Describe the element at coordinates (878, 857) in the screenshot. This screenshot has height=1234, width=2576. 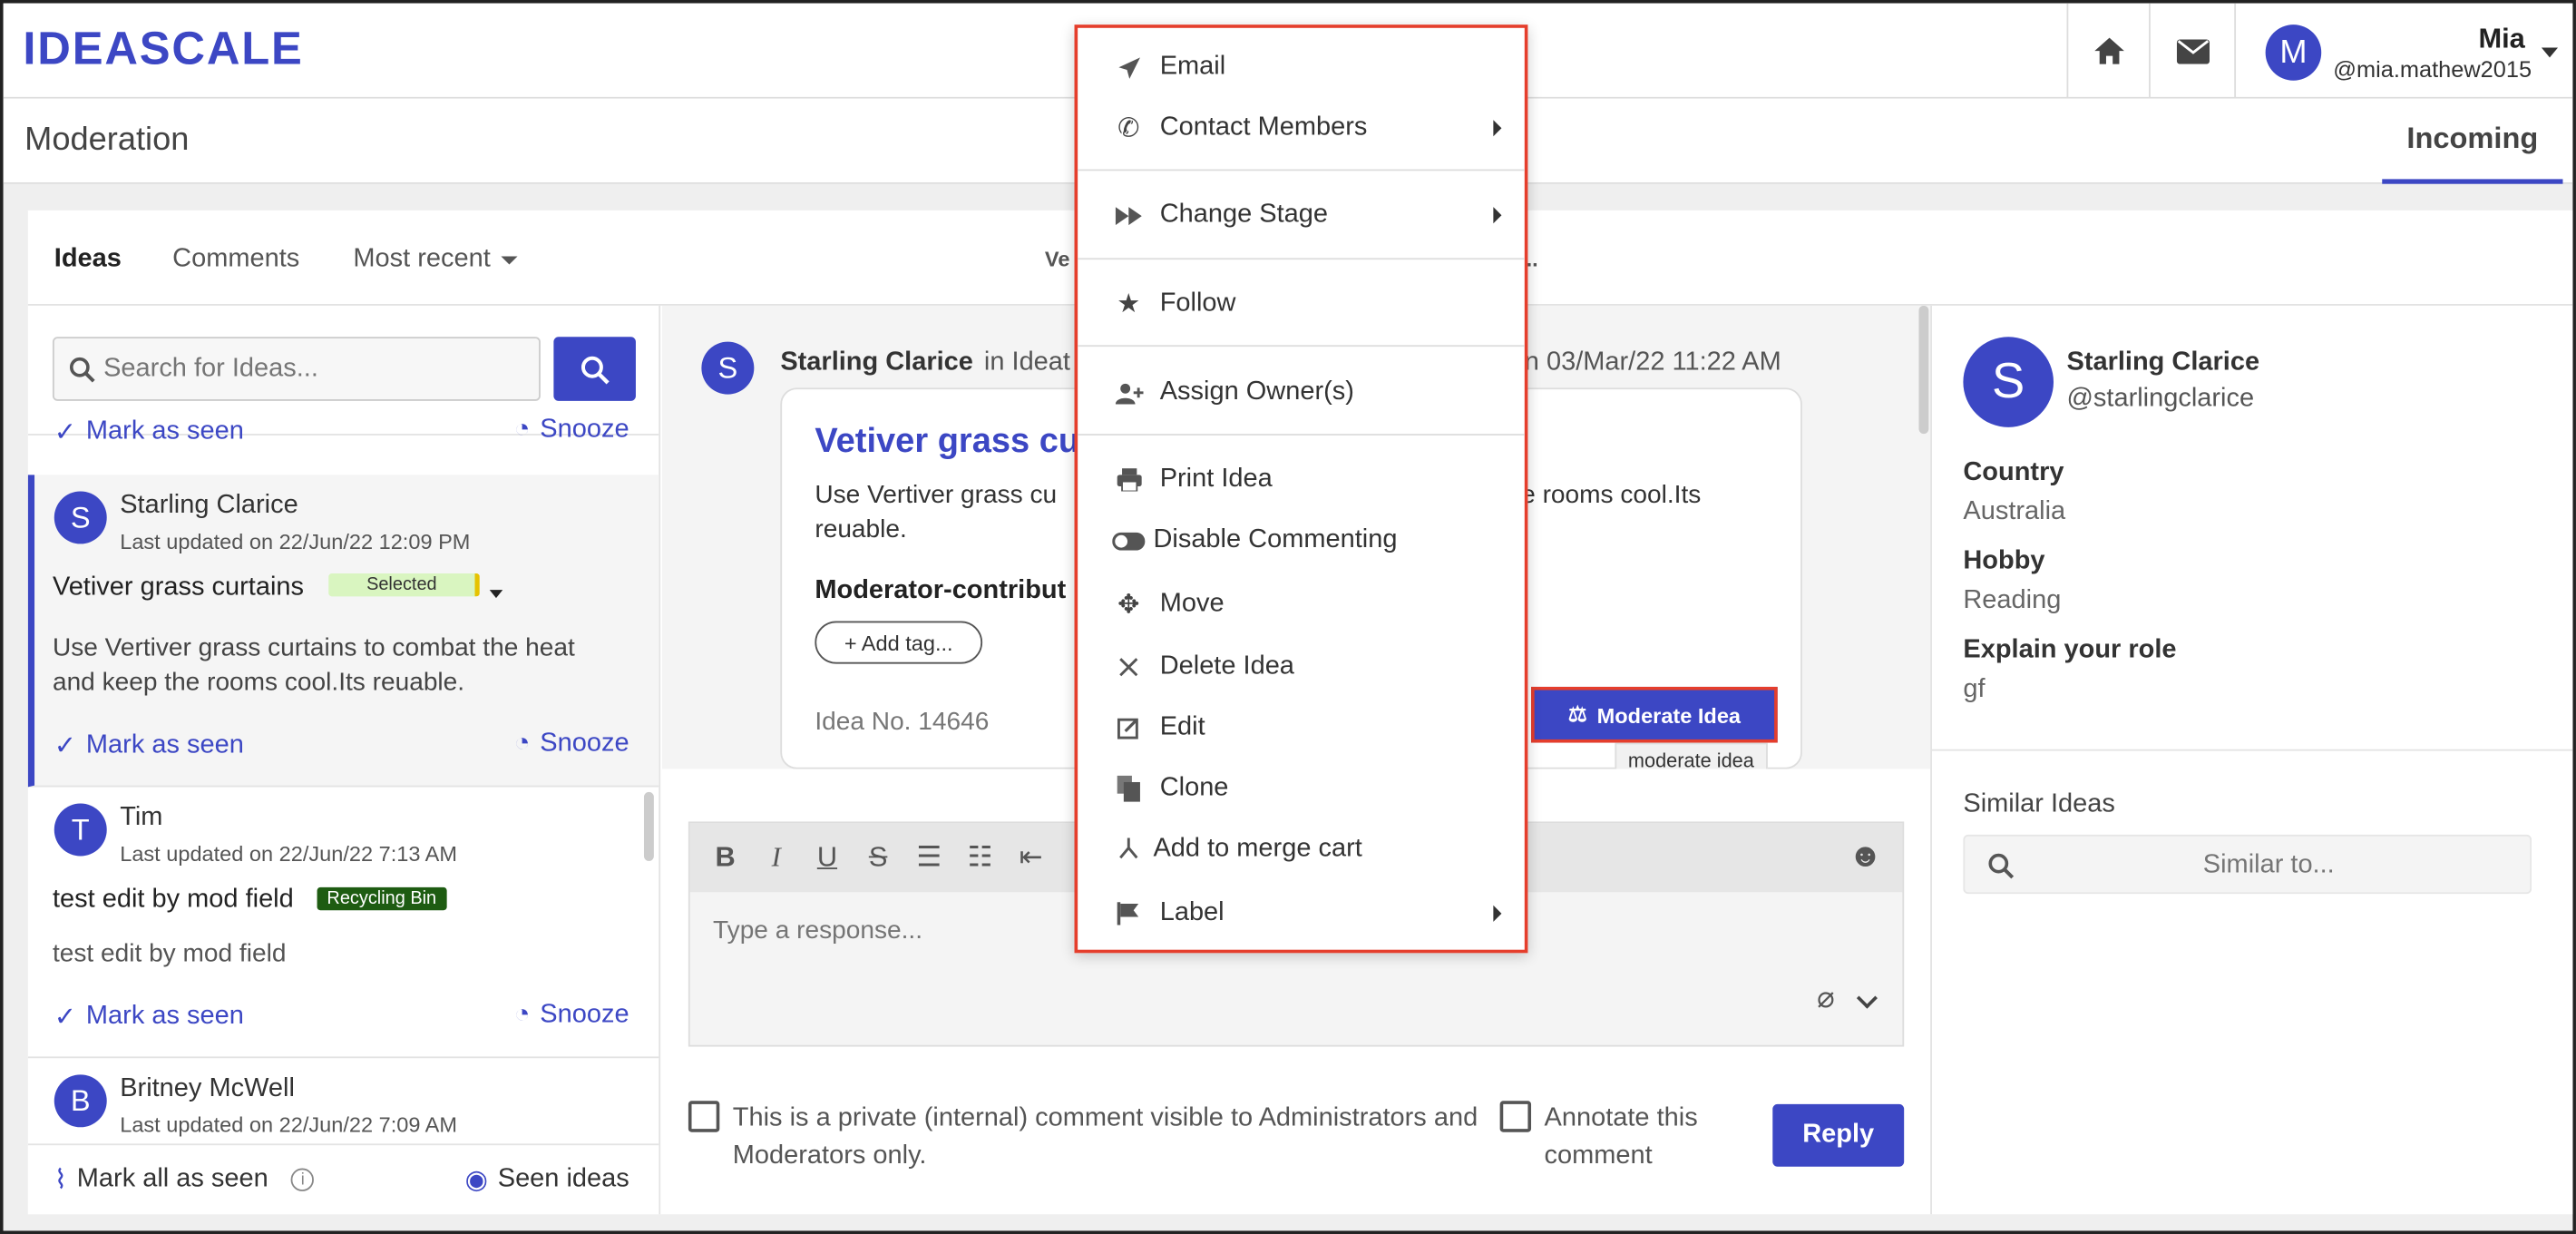
I see `strikethrough-icon: S` at that location.